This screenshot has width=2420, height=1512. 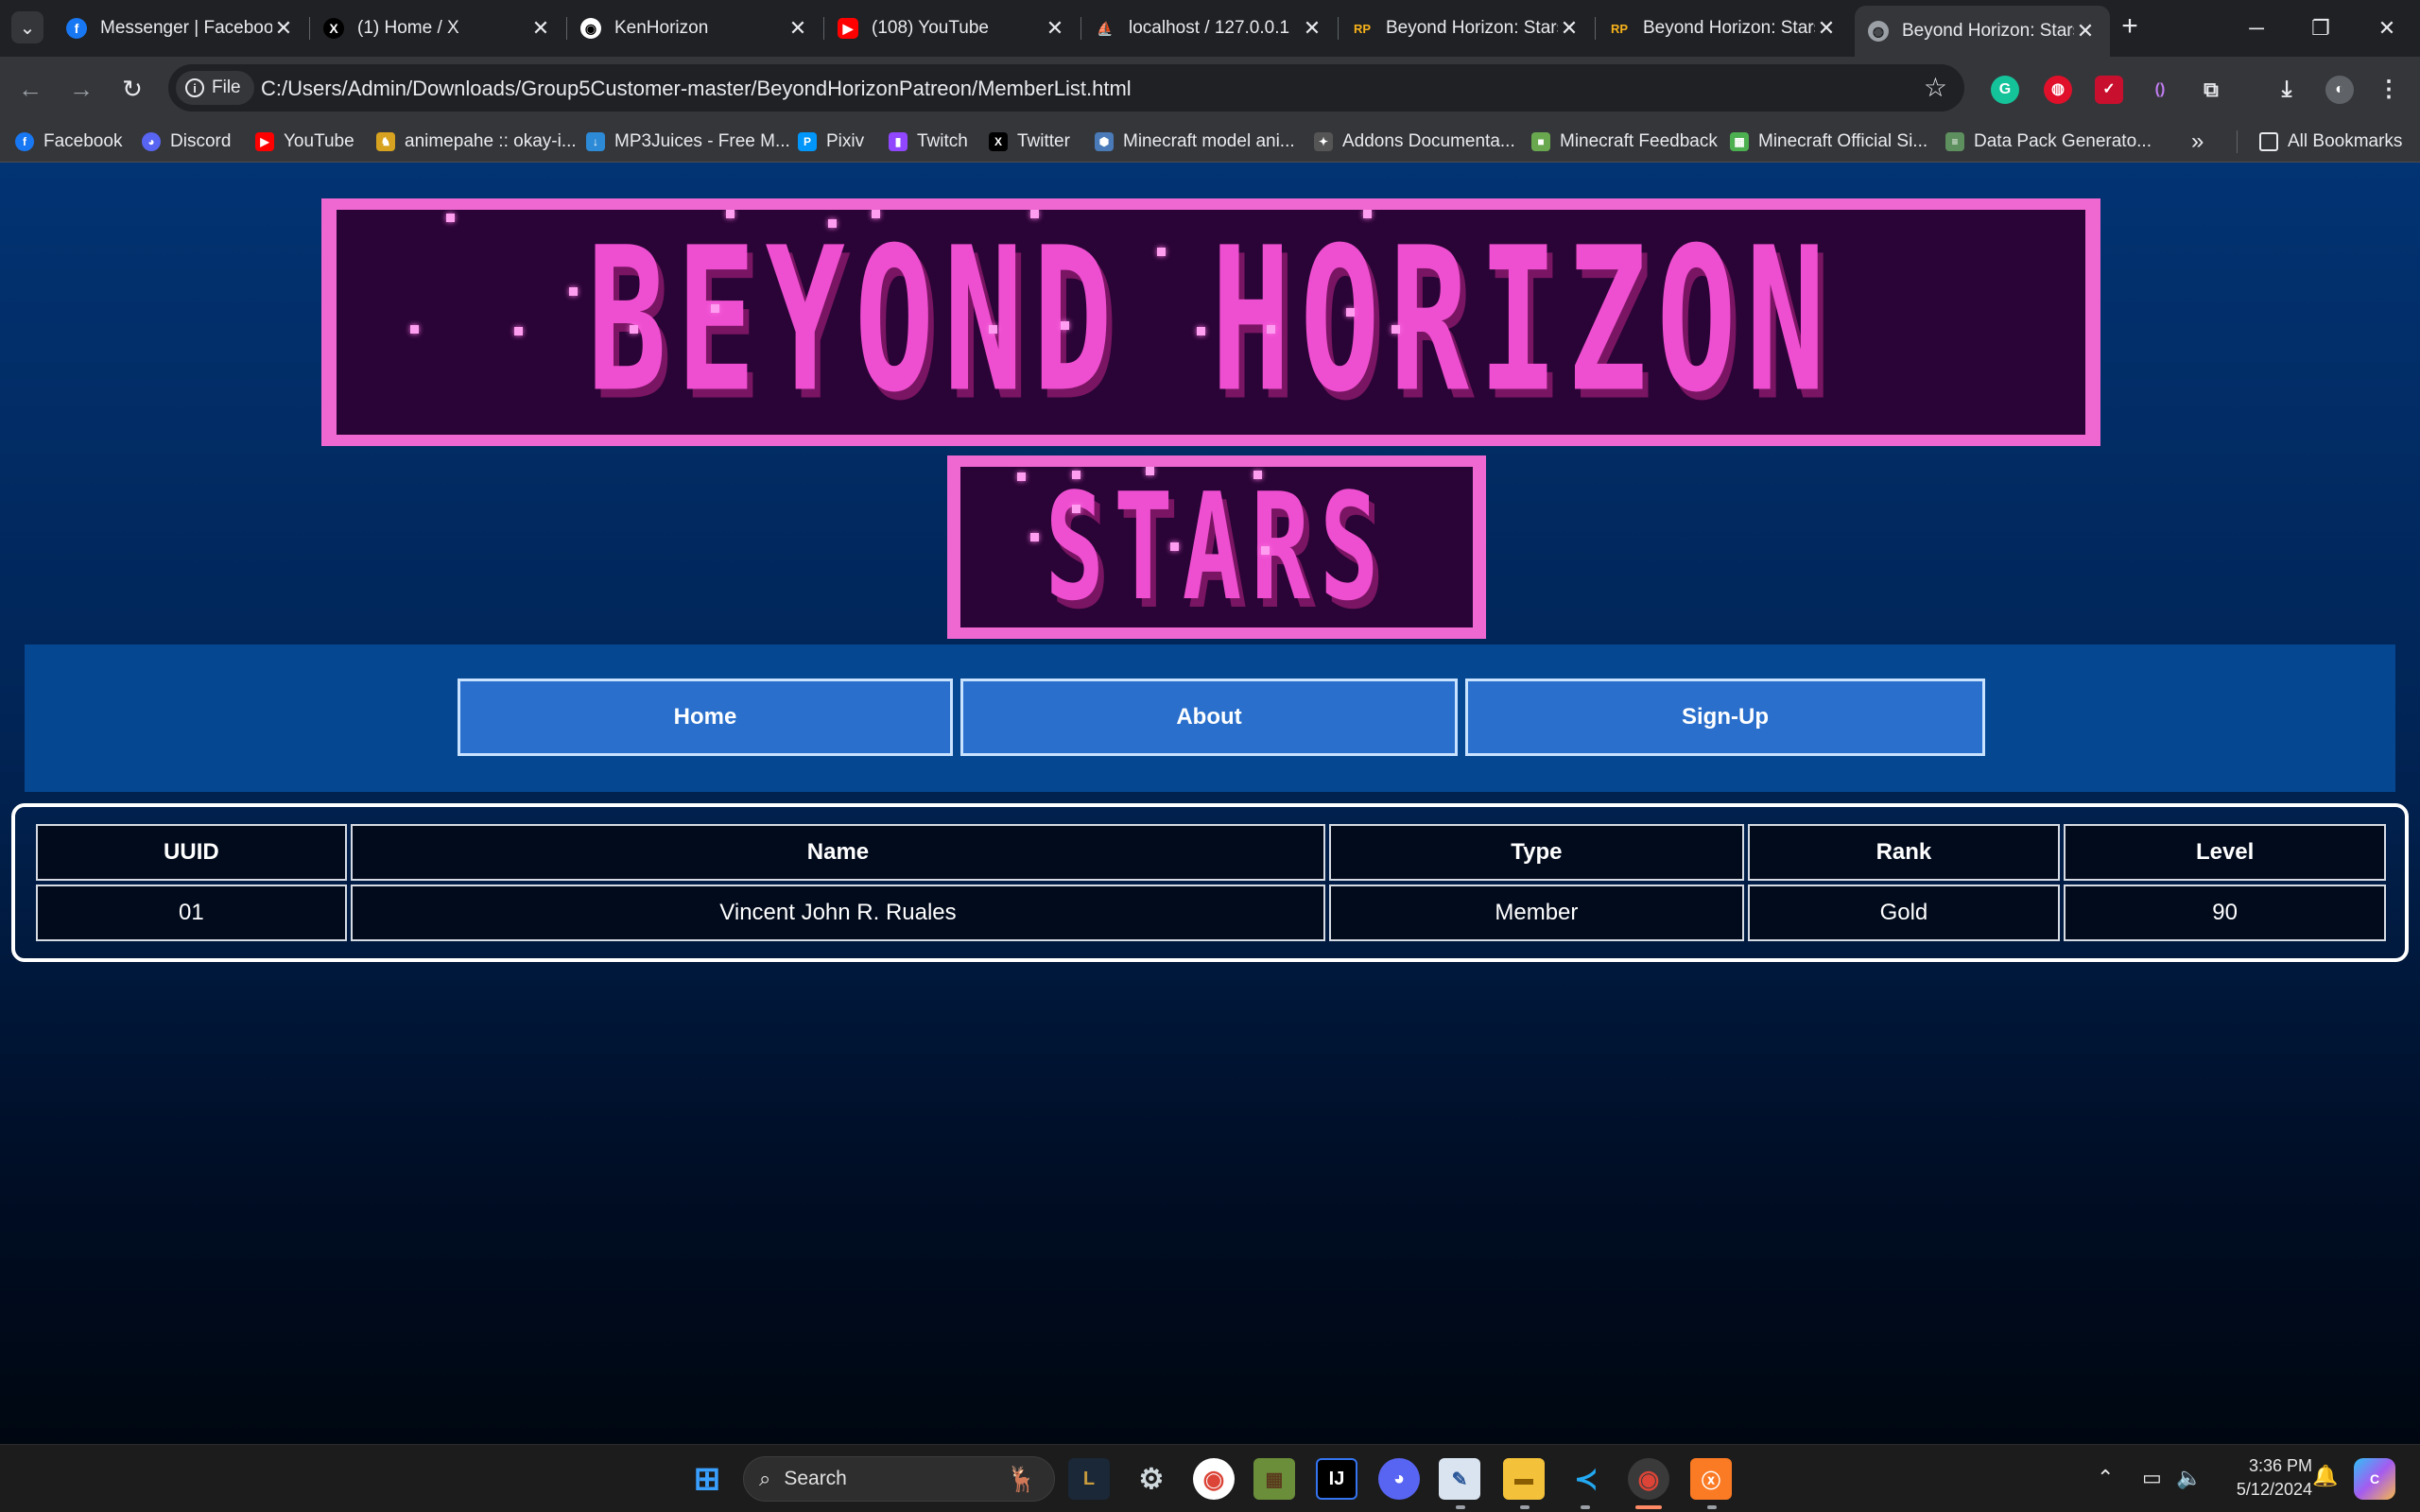 What do you see at coordinates (1274, 1479) in the screenshot?
I see `minecraft-icon: ▦` at bounding box center [1274, 1479].